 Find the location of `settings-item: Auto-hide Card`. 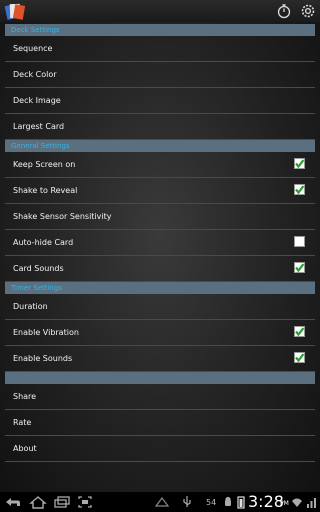

settings-item: Auto-hide Card is located at coordinates (160, 243).